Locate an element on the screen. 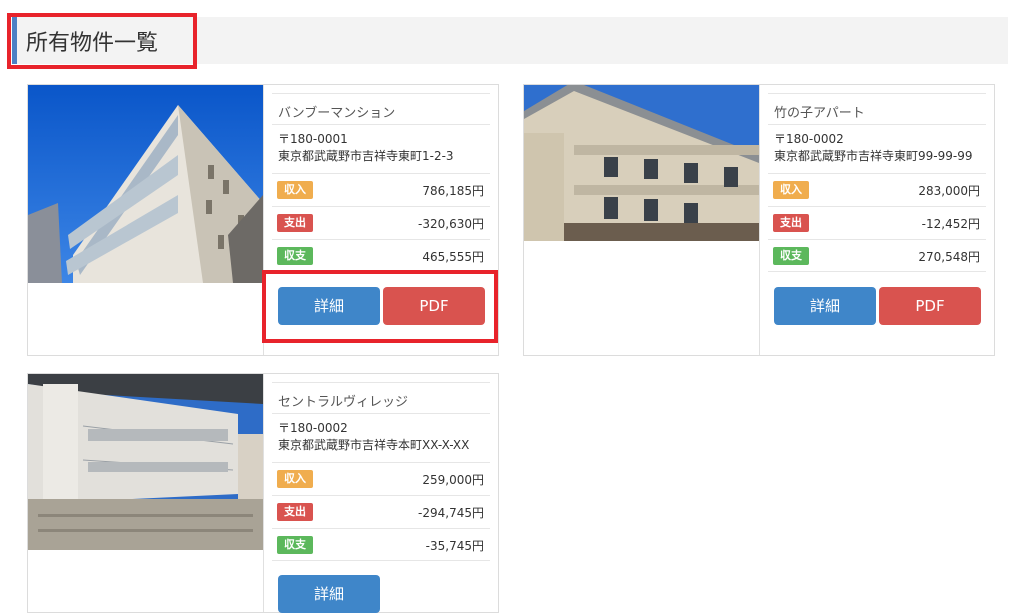 Image resolution: width=1024 pixels, height=613 pixels. property-name-row: セントラルヴィレッジ is located at coordinates (381, 397).